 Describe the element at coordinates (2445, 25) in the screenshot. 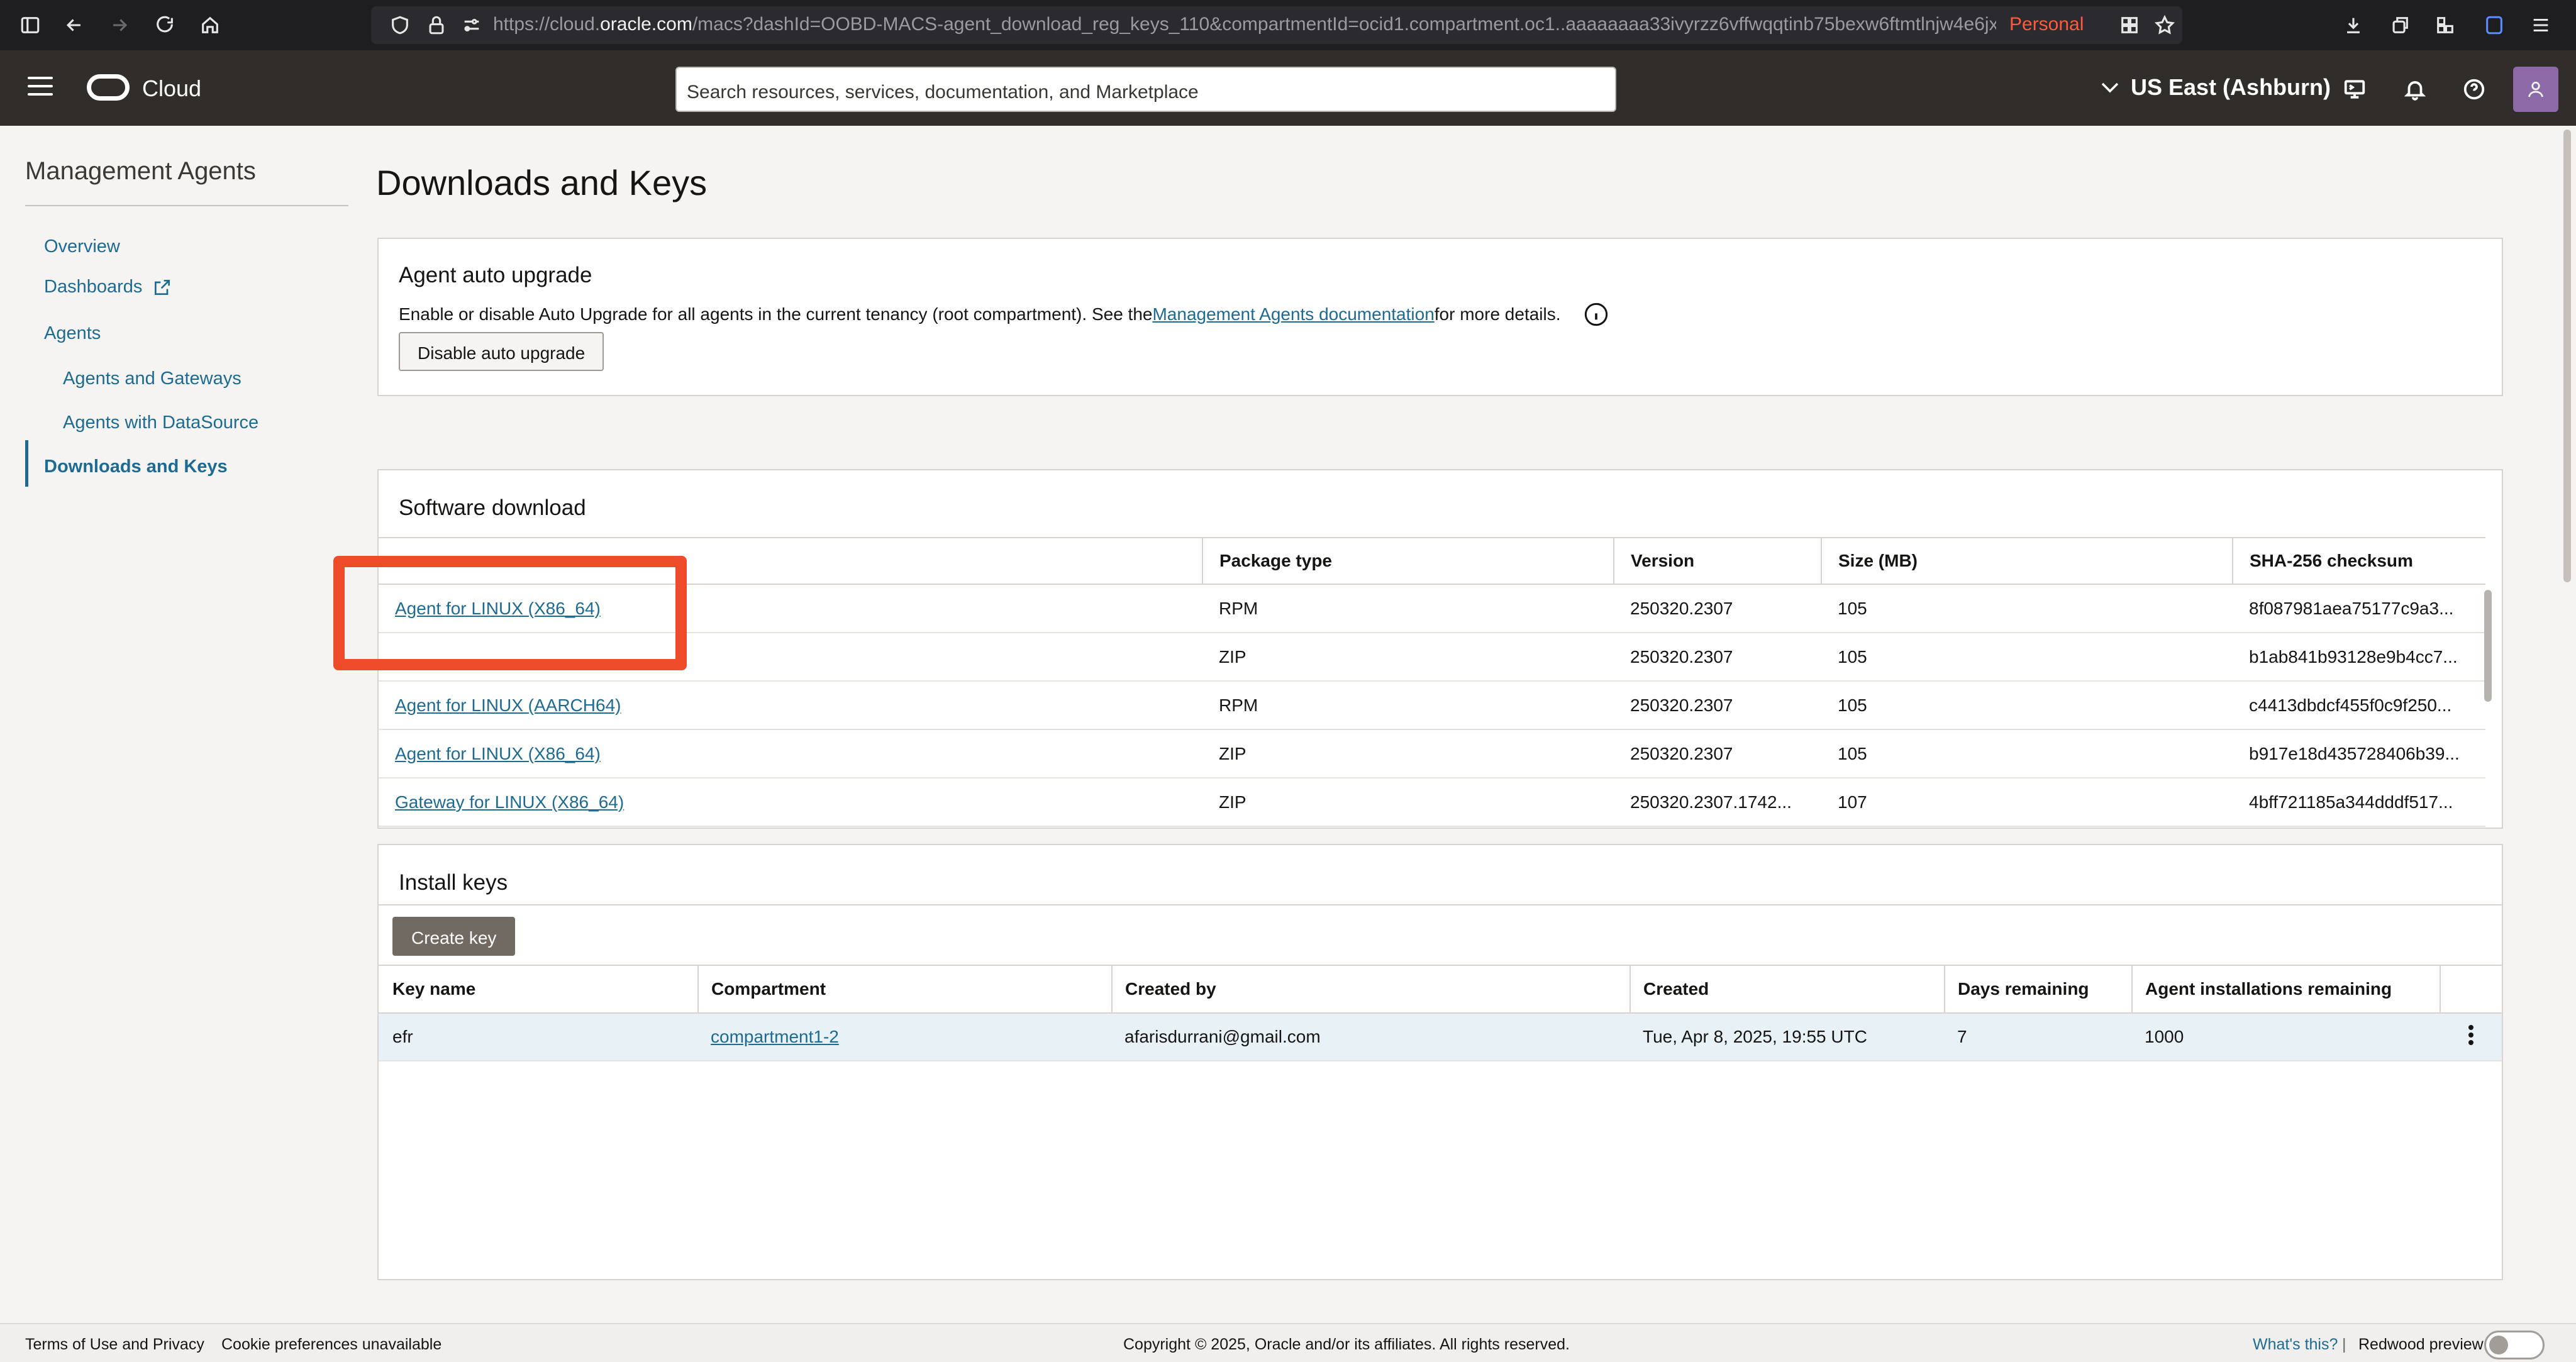

I see `extensions-icon` at that location.